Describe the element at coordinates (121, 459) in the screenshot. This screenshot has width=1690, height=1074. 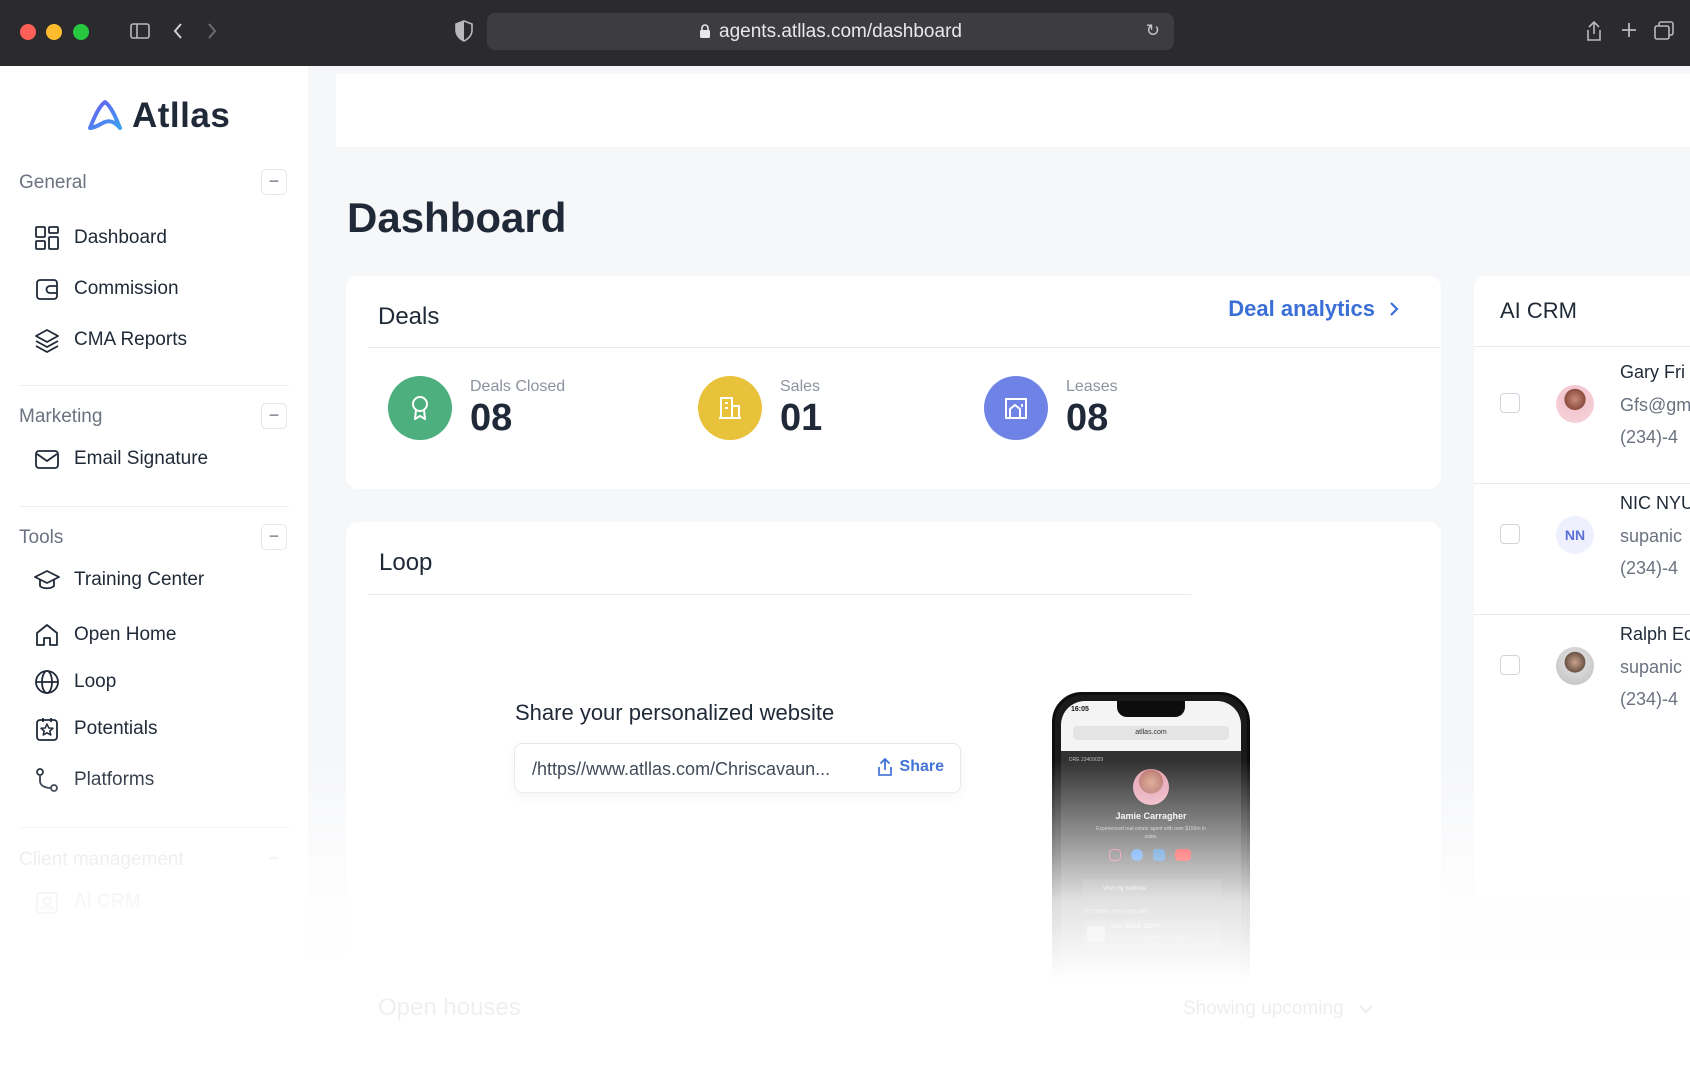
I see `sidebar-item-email-signature: Email Signature` at that location.